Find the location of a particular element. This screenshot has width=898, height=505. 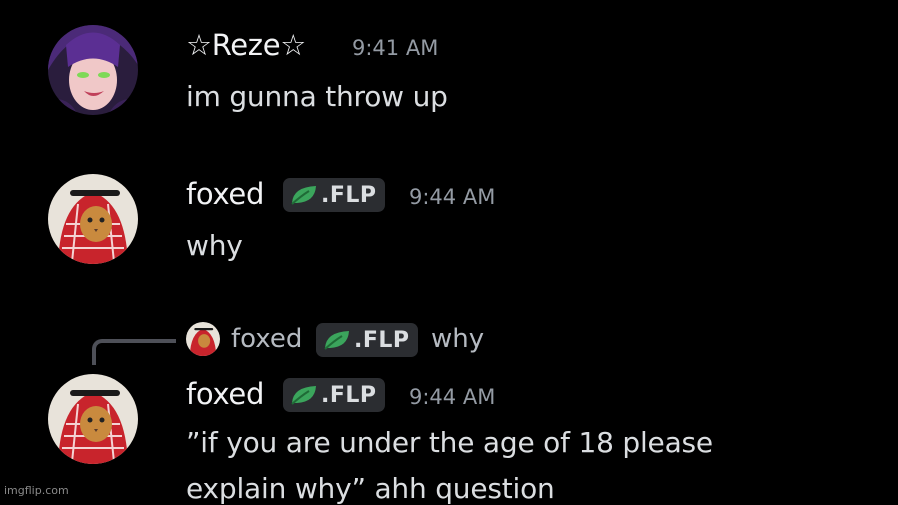

reply-server-tag: .FLP is located at coordinates (367, 340).